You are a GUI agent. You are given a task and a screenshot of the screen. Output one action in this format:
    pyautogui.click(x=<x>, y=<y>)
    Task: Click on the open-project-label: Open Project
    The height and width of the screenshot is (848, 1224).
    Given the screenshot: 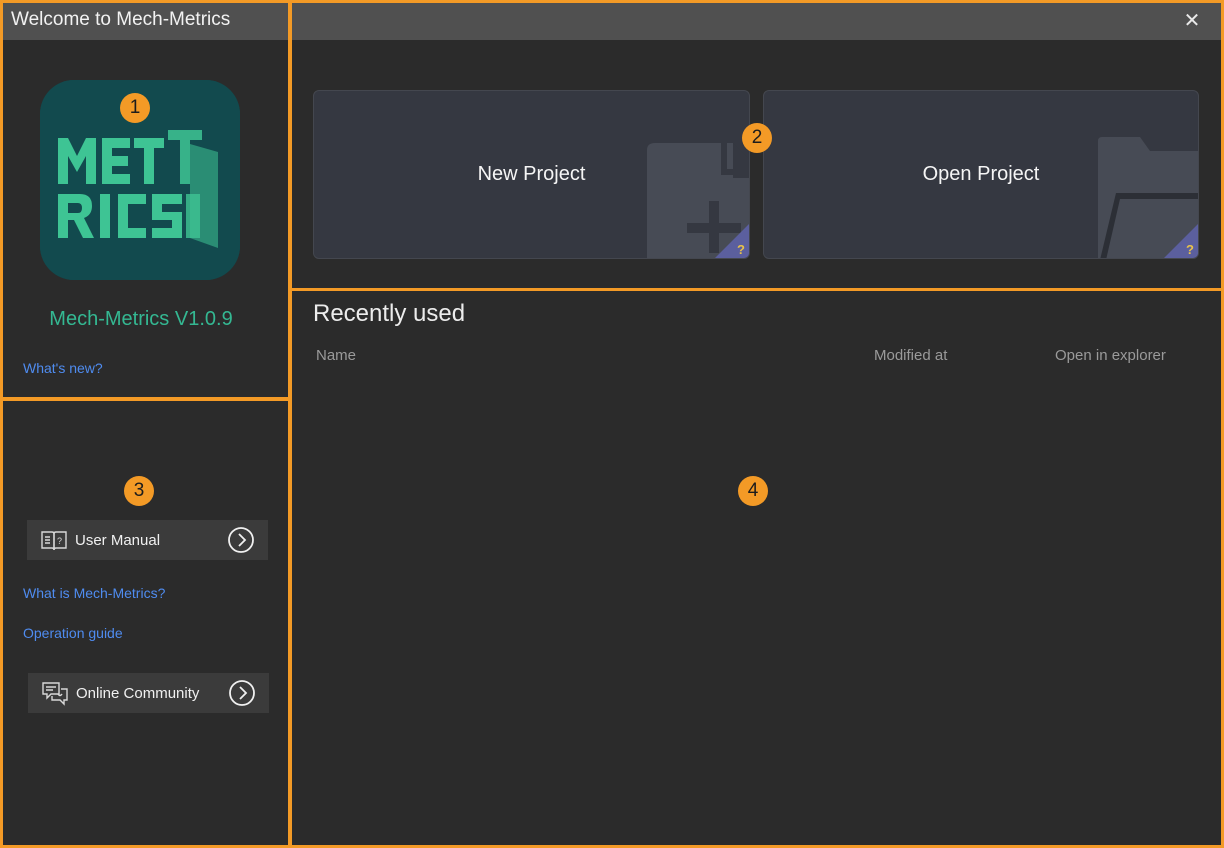 What is the action you would take?
    pyautogui.click(x=981, y=174)
    